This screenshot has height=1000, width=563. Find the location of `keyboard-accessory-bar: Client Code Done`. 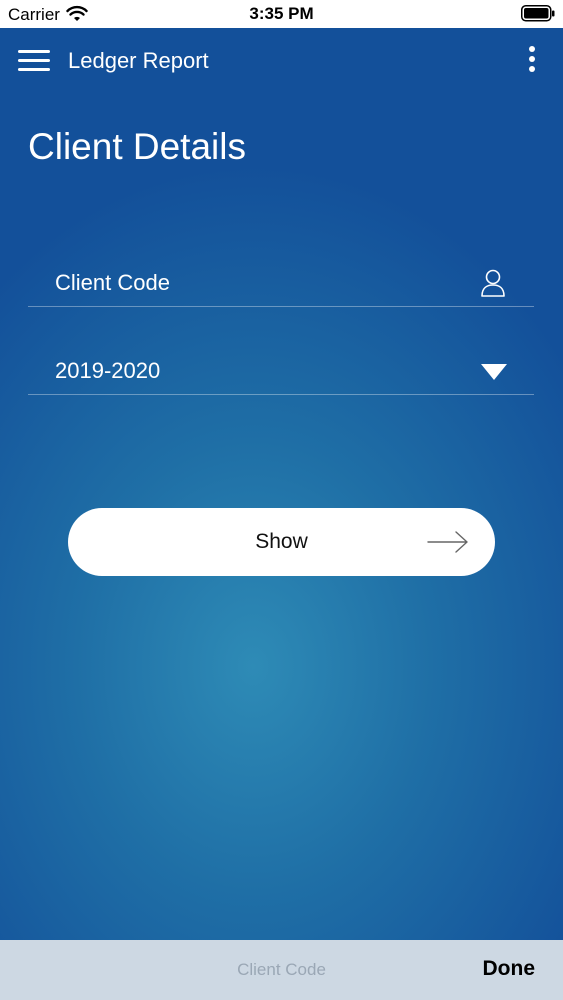

keyboard-accessory-bar: Client Code Done is located at coordinates (281, 970).